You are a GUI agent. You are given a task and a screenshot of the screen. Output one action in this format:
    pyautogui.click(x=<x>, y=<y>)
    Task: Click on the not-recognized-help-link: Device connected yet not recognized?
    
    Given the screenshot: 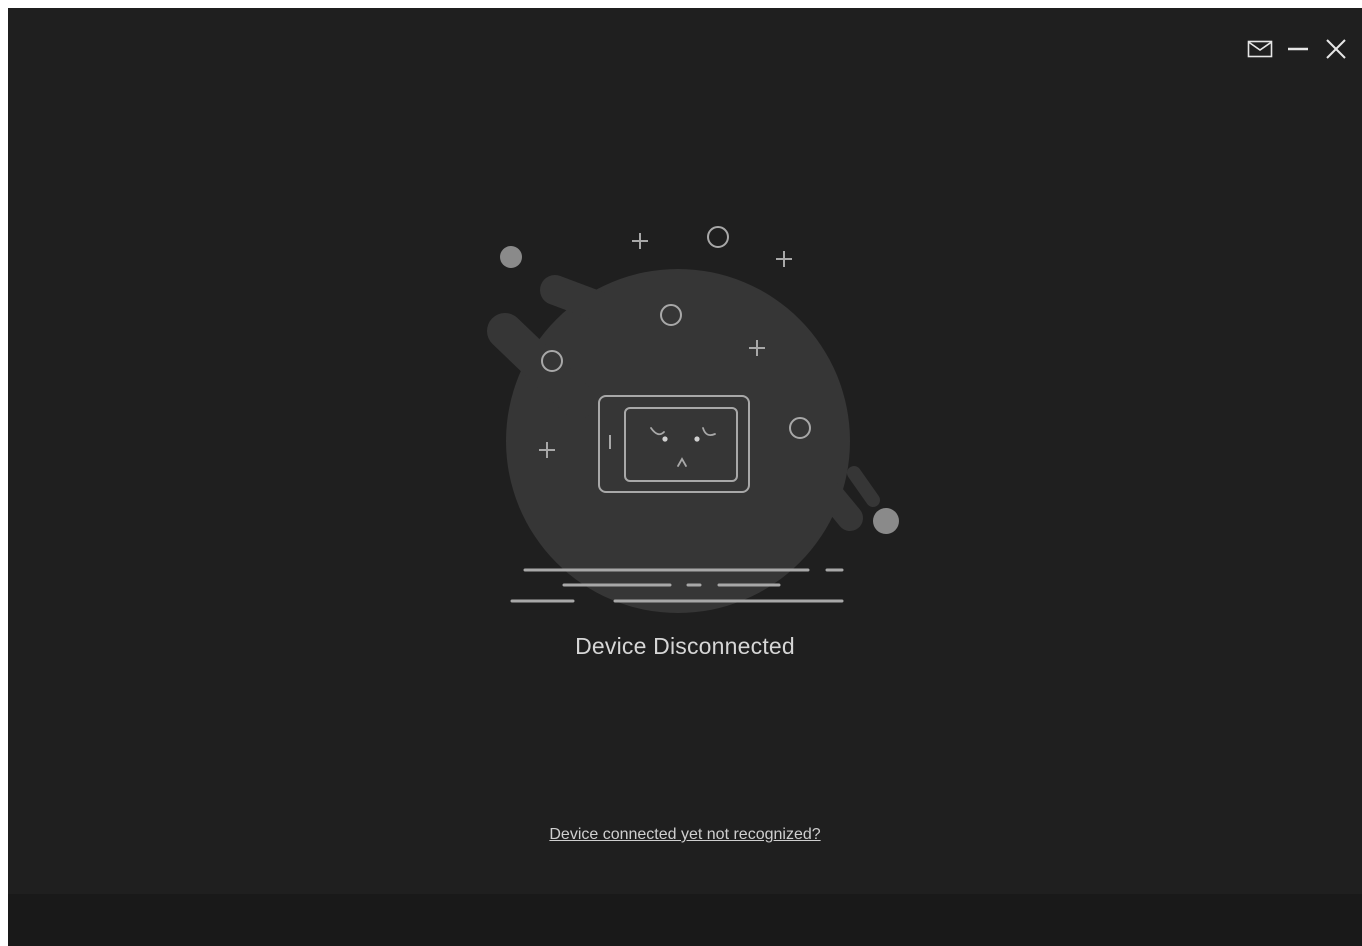 What is the action you would take?
    pyautogui.click(x=684, y=834)
    